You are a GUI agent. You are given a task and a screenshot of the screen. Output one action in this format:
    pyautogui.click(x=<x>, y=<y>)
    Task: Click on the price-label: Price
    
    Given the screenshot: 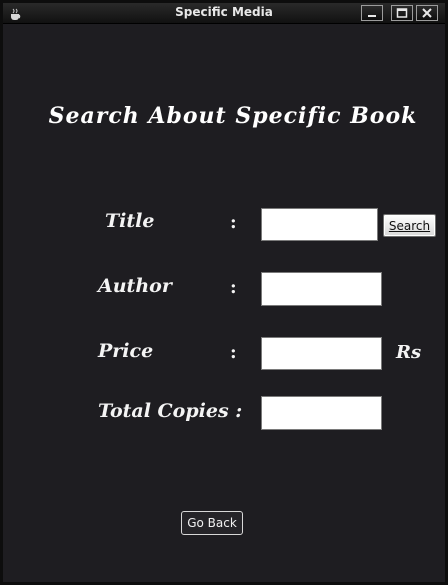 What is the action you would take?
    pyautogui.click(x=126, y=351)
    